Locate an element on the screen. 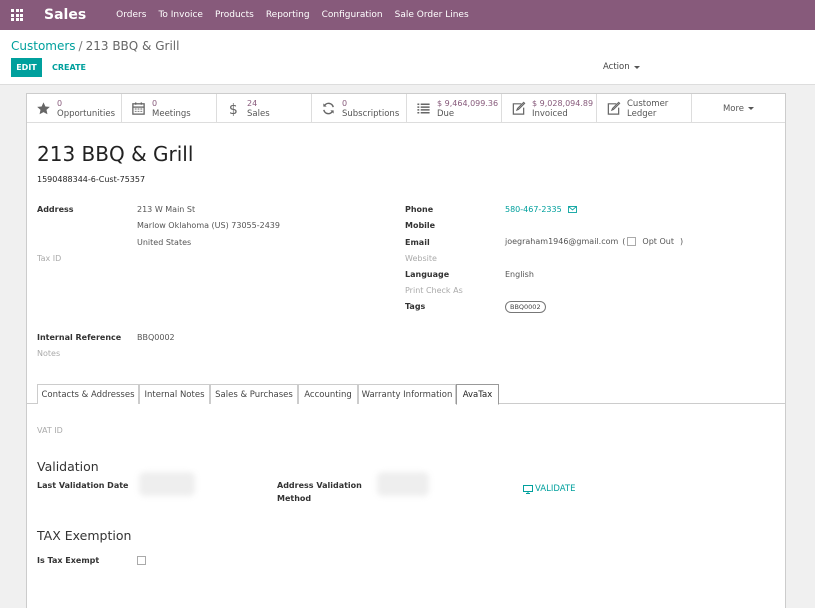  address-label: Address is located at coordinates (55, 209).